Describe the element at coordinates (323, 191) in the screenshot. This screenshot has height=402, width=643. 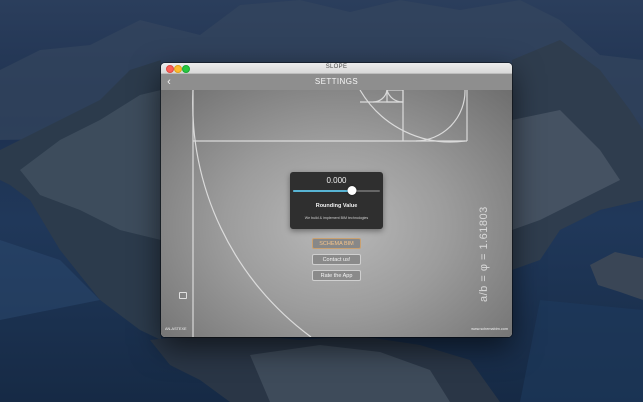
I see `slider-fill` at that location.